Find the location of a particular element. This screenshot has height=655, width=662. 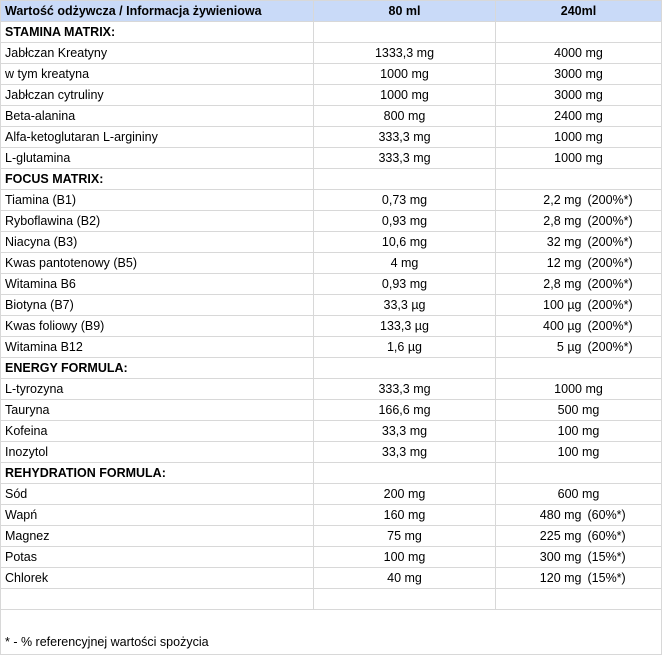

amount-240ml: 32 mg is located at coordinates (564, 242).